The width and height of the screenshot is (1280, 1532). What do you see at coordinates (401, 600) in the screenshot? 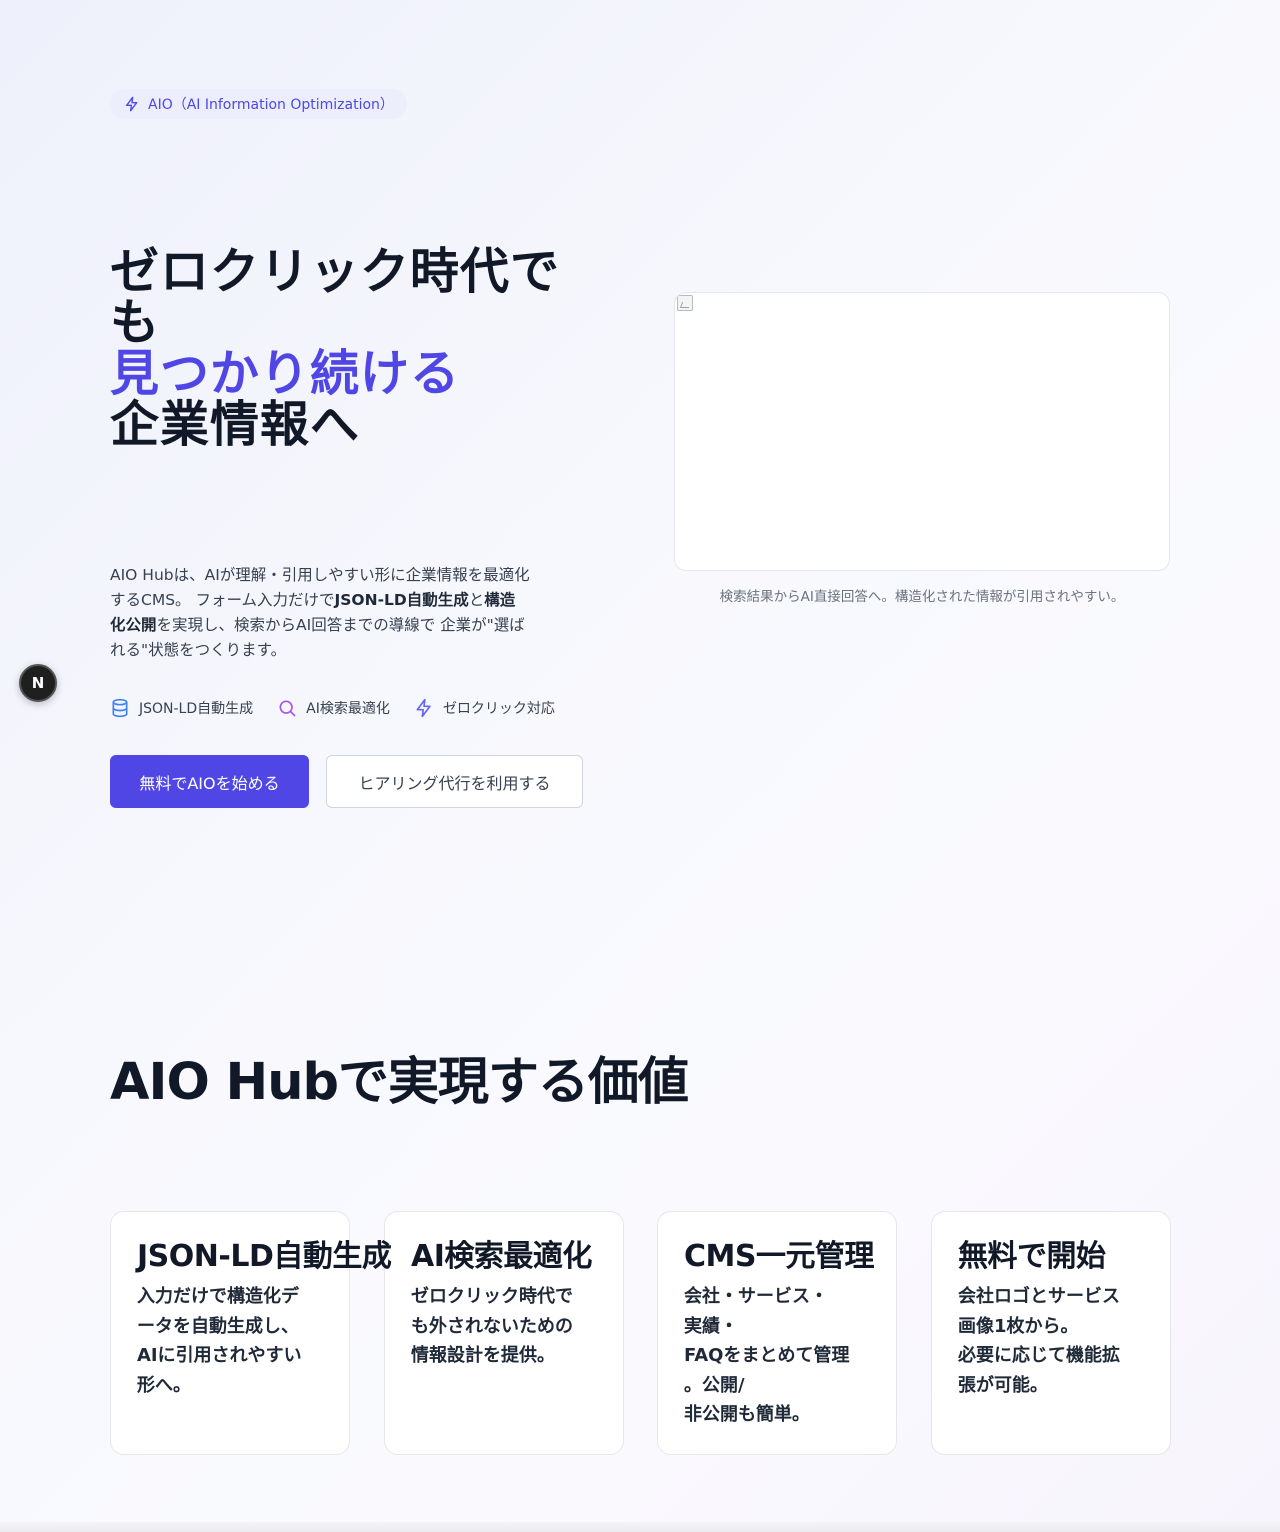
I see `desc-bold-1: JSON-LD自動生成` at bounding box center [401, 600].